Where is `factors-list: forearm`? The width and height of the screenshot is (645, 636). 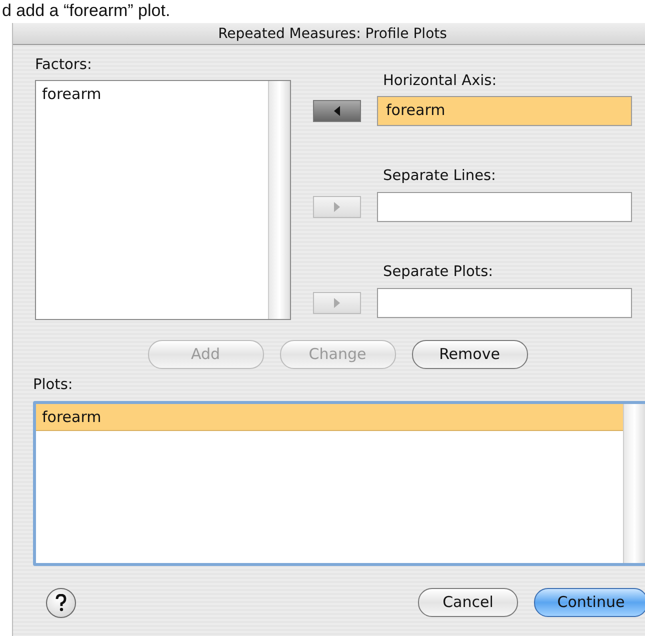
factors-list: forearm is located at coordinates (163, 200).